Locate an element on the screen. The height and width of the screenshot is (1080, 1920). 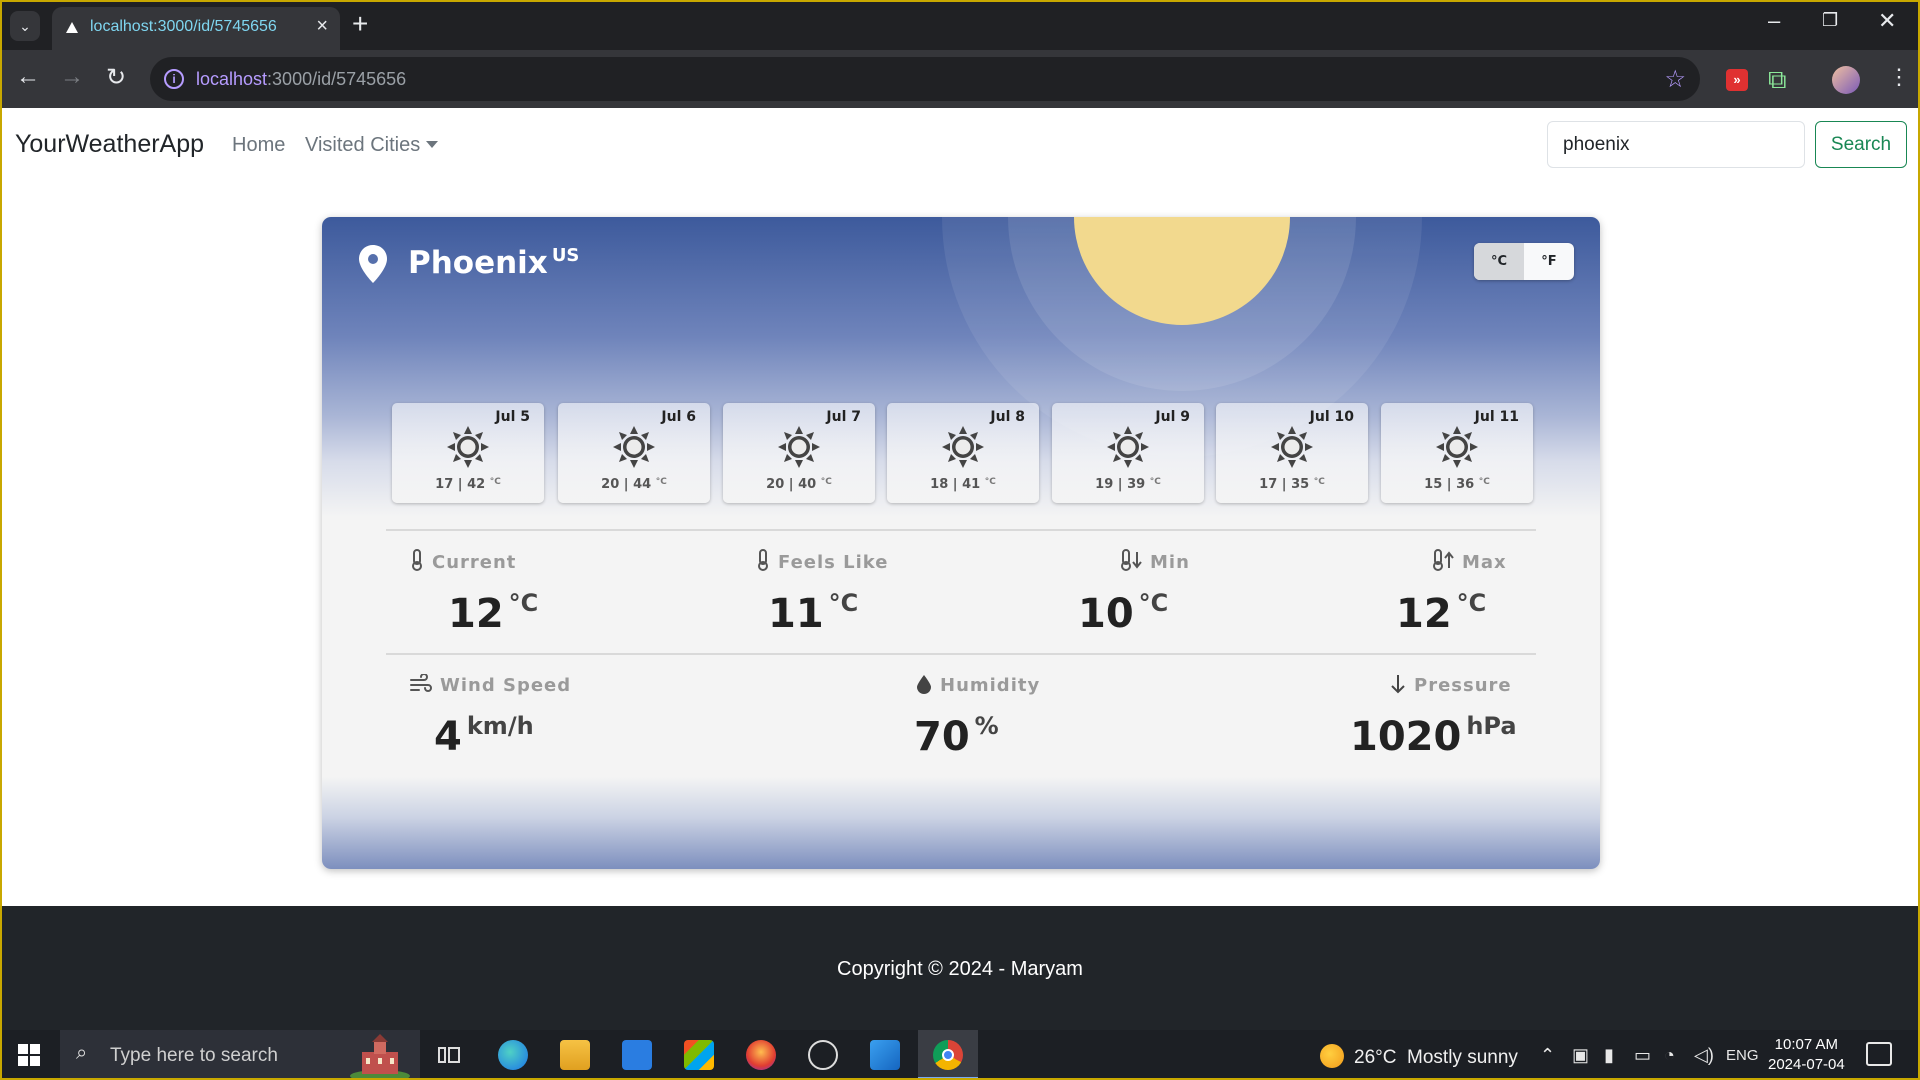
forecast-date: Jul 8 is located at coordinates (1007, 417).